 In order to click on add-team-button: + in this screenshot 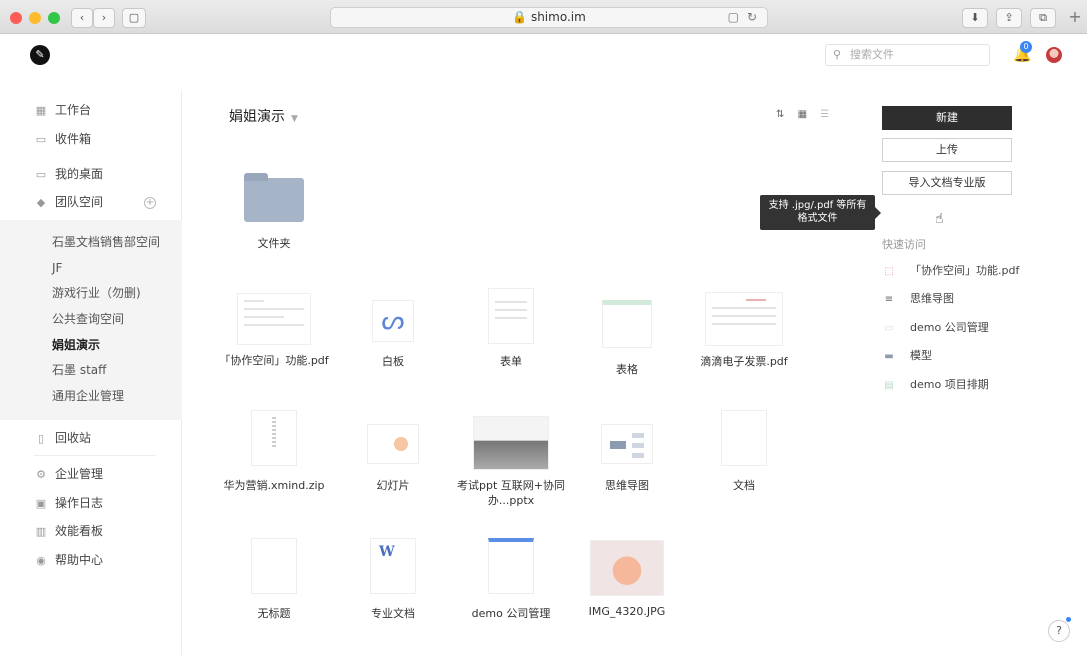, I will do `click(150, 203)`.